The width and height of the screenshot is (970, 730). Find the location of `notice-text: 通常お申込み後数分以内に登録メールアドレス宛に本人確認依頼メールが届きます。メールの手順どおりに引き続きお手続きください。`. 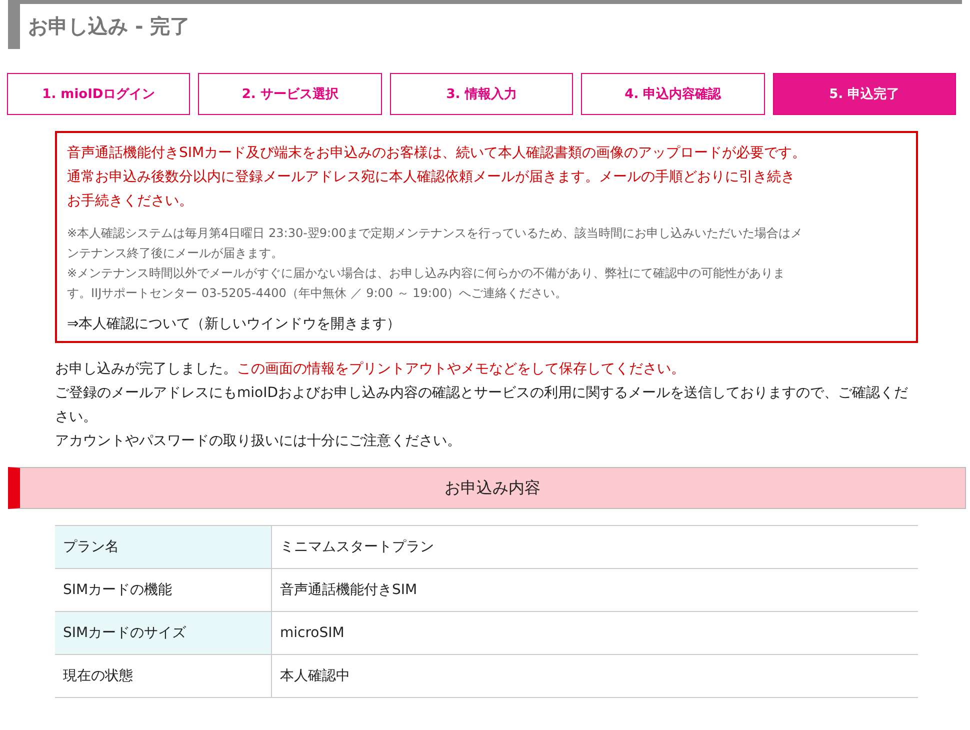

notice-text: 通常お申込み後数分以内に登録メールアドレス宛に本人確認依頼メールが届きます。メールの手順どおりに引き続きお手続きください。 is located at coordinates (431, 189).